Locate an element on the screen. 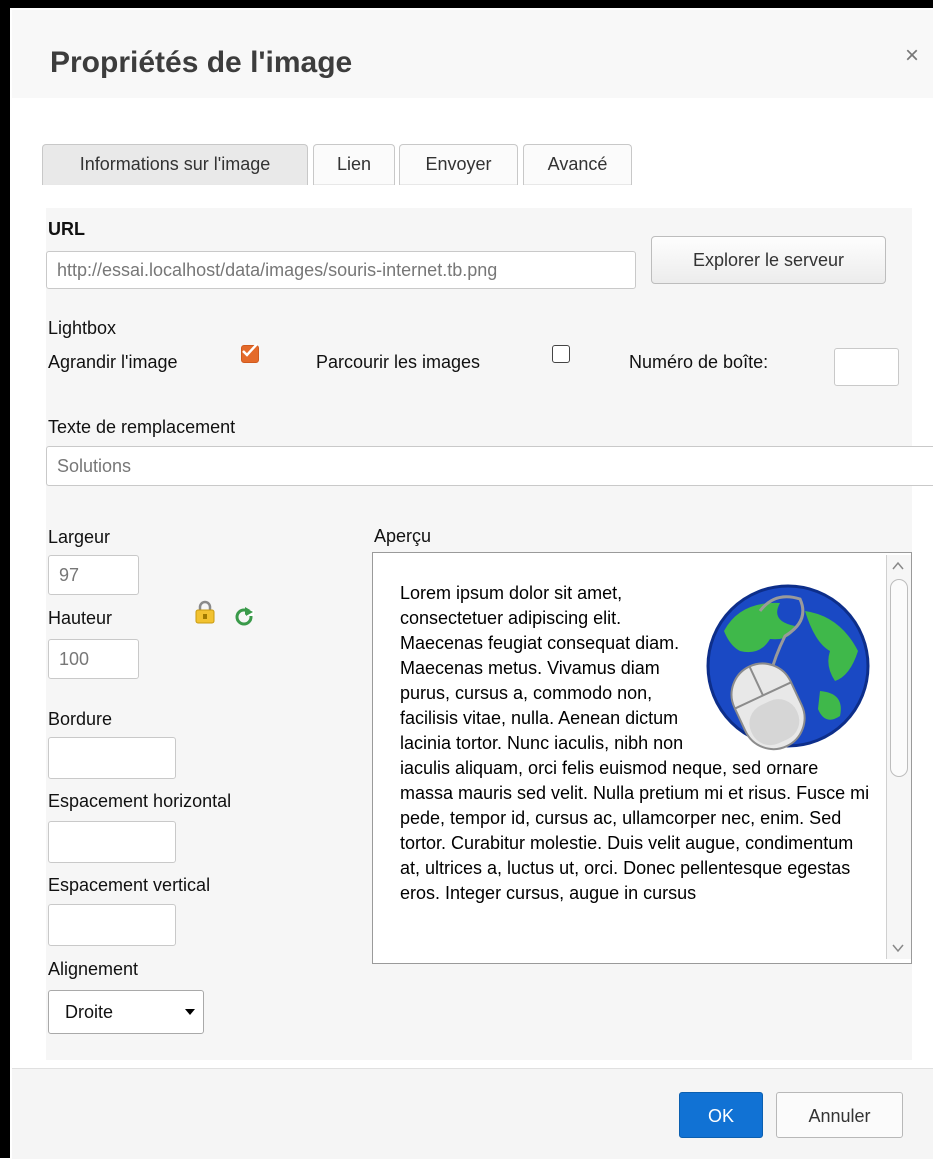 Image resolution: width=933 pixels, height=1159 pixels. preview-scrollbar is located at coordinates (898, 757).